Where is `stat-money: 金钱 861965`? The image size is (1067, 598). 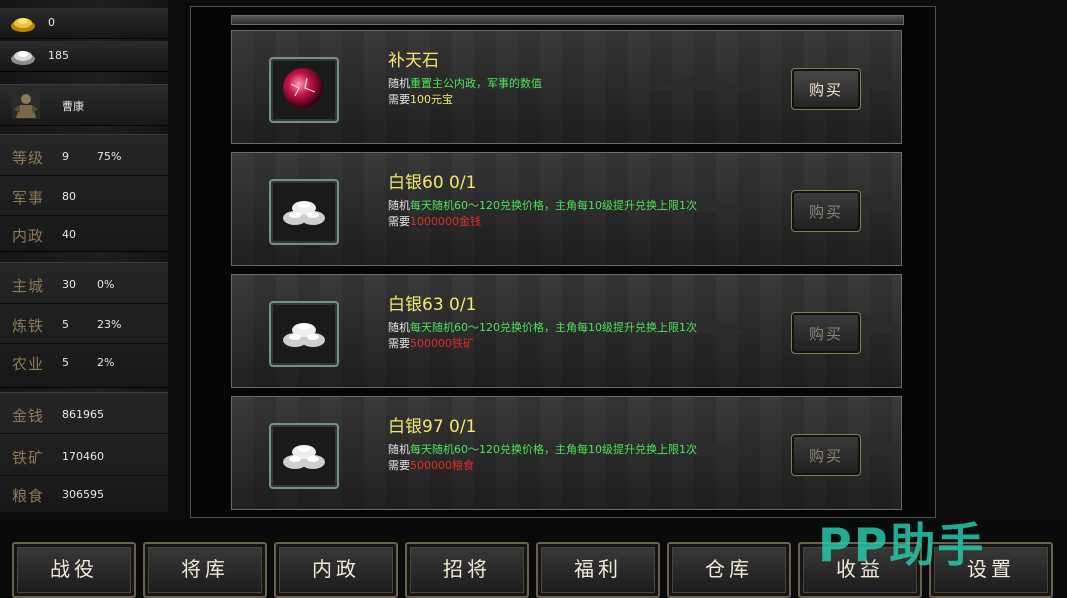
stat-money: 金钱 861965 is located at coordinates (84, 415).